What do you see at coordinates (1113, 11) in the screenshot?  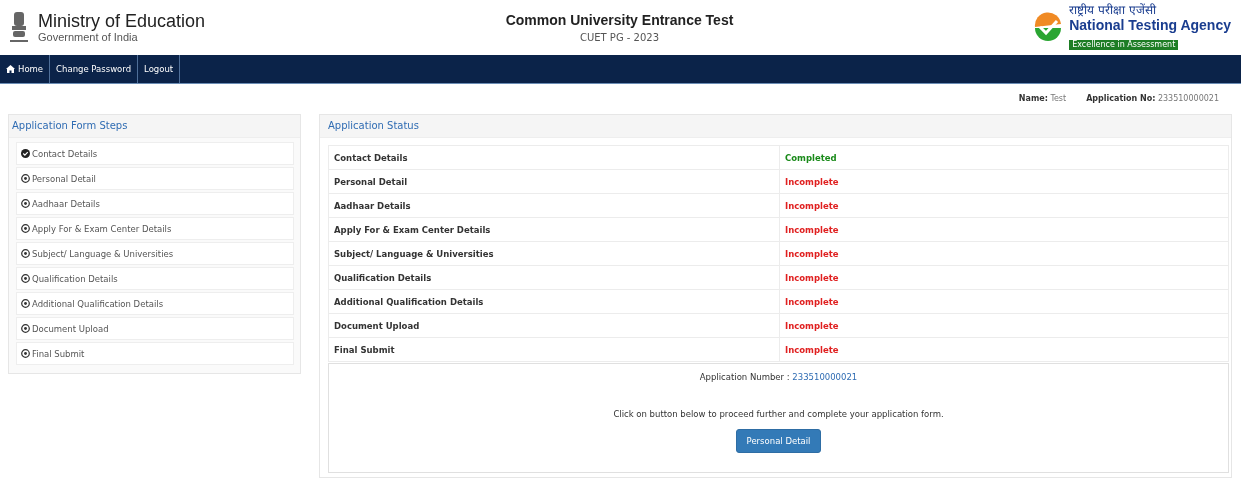 I see `agency-hindi-name: राष्ट्रीय परीक्षा एजेंसी` at bounding box center [1113, 11].